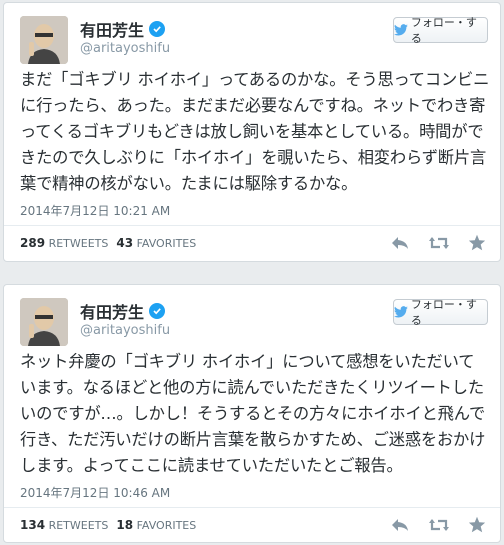 The width and height of the screenshot is (504, 545). I want to click on retweet-count: 289 RETWEETS, so click(64, 243).